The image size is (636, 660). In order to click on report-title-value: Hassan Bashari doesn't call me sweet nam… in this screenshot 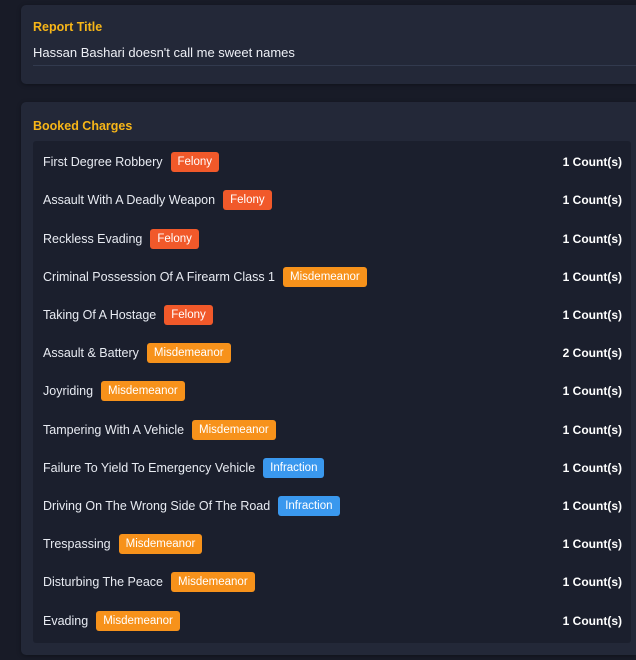, I will do `click(164, 52)`.